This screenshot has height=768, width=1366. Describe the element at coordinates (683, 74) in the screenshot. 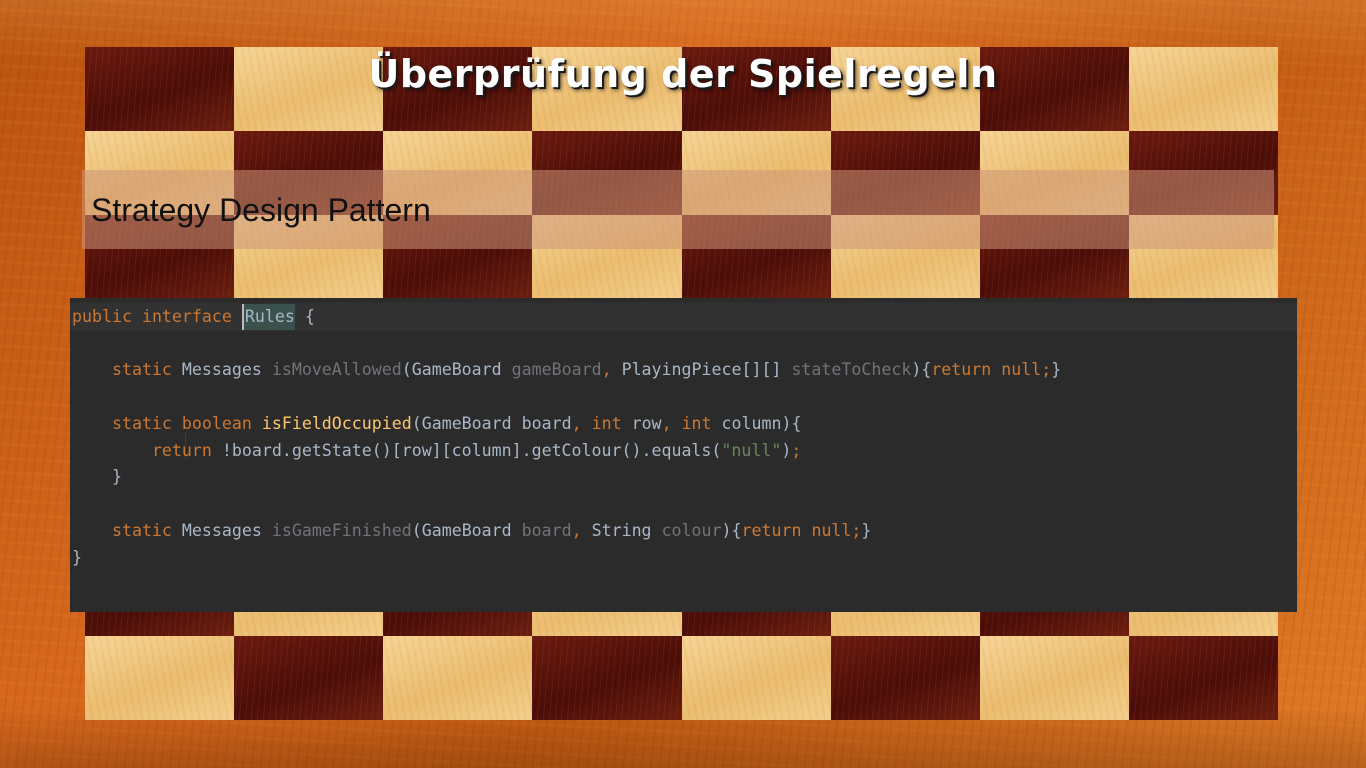

I see `slide-title: Überprüfung der Spielregeln` at that location.